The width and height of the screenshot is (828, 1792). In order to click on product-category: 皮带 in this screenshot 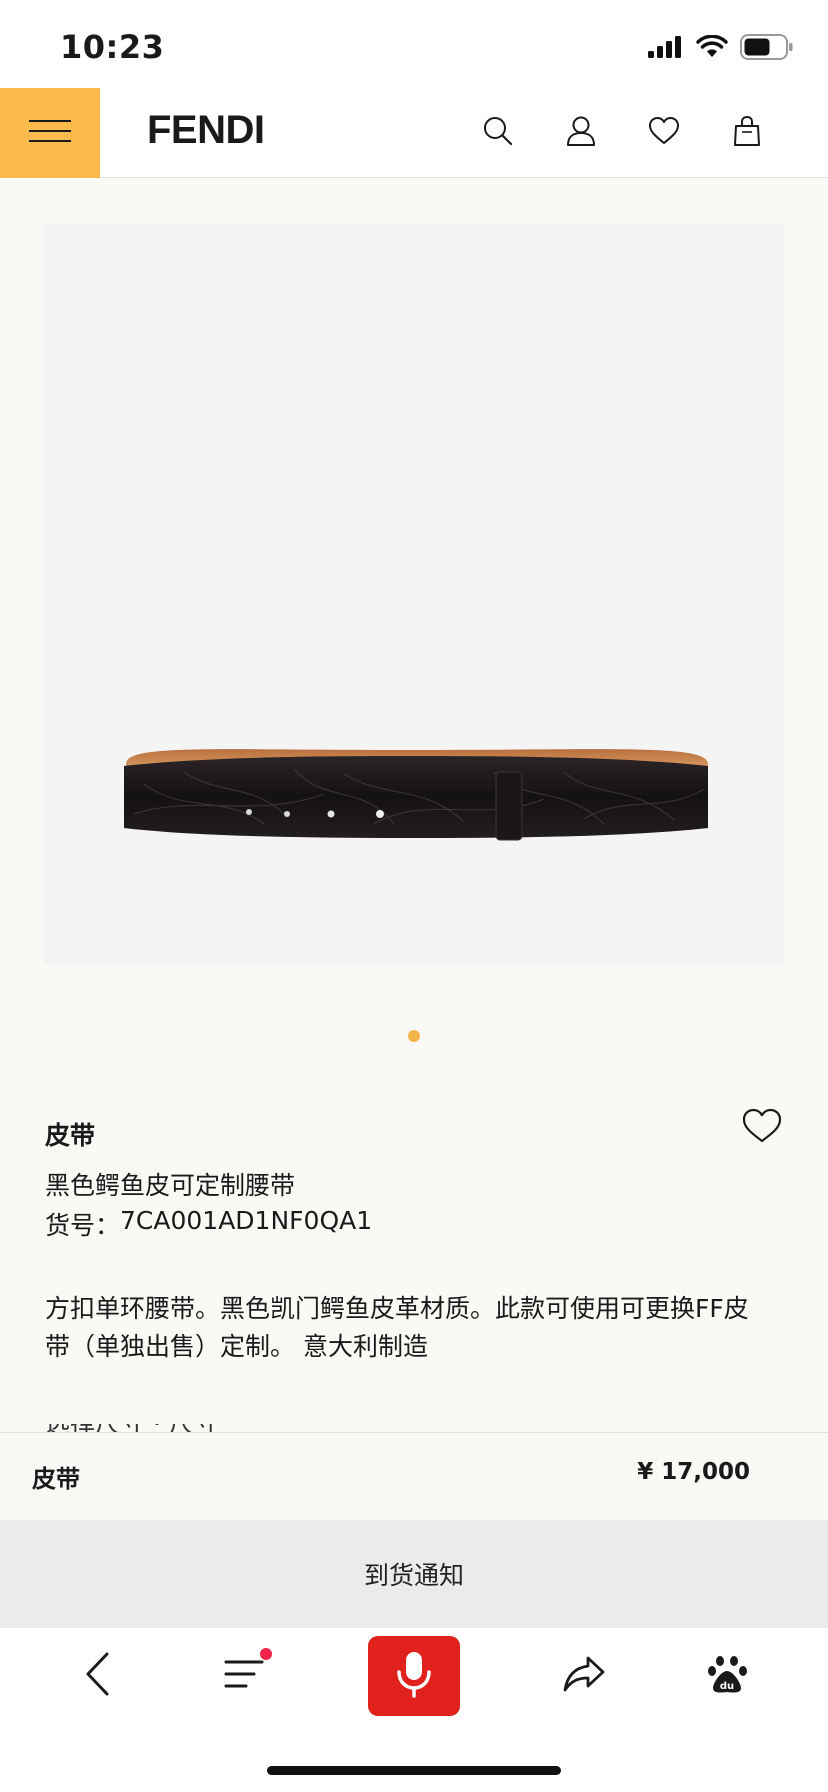, I will do `click(70, 1135)`.